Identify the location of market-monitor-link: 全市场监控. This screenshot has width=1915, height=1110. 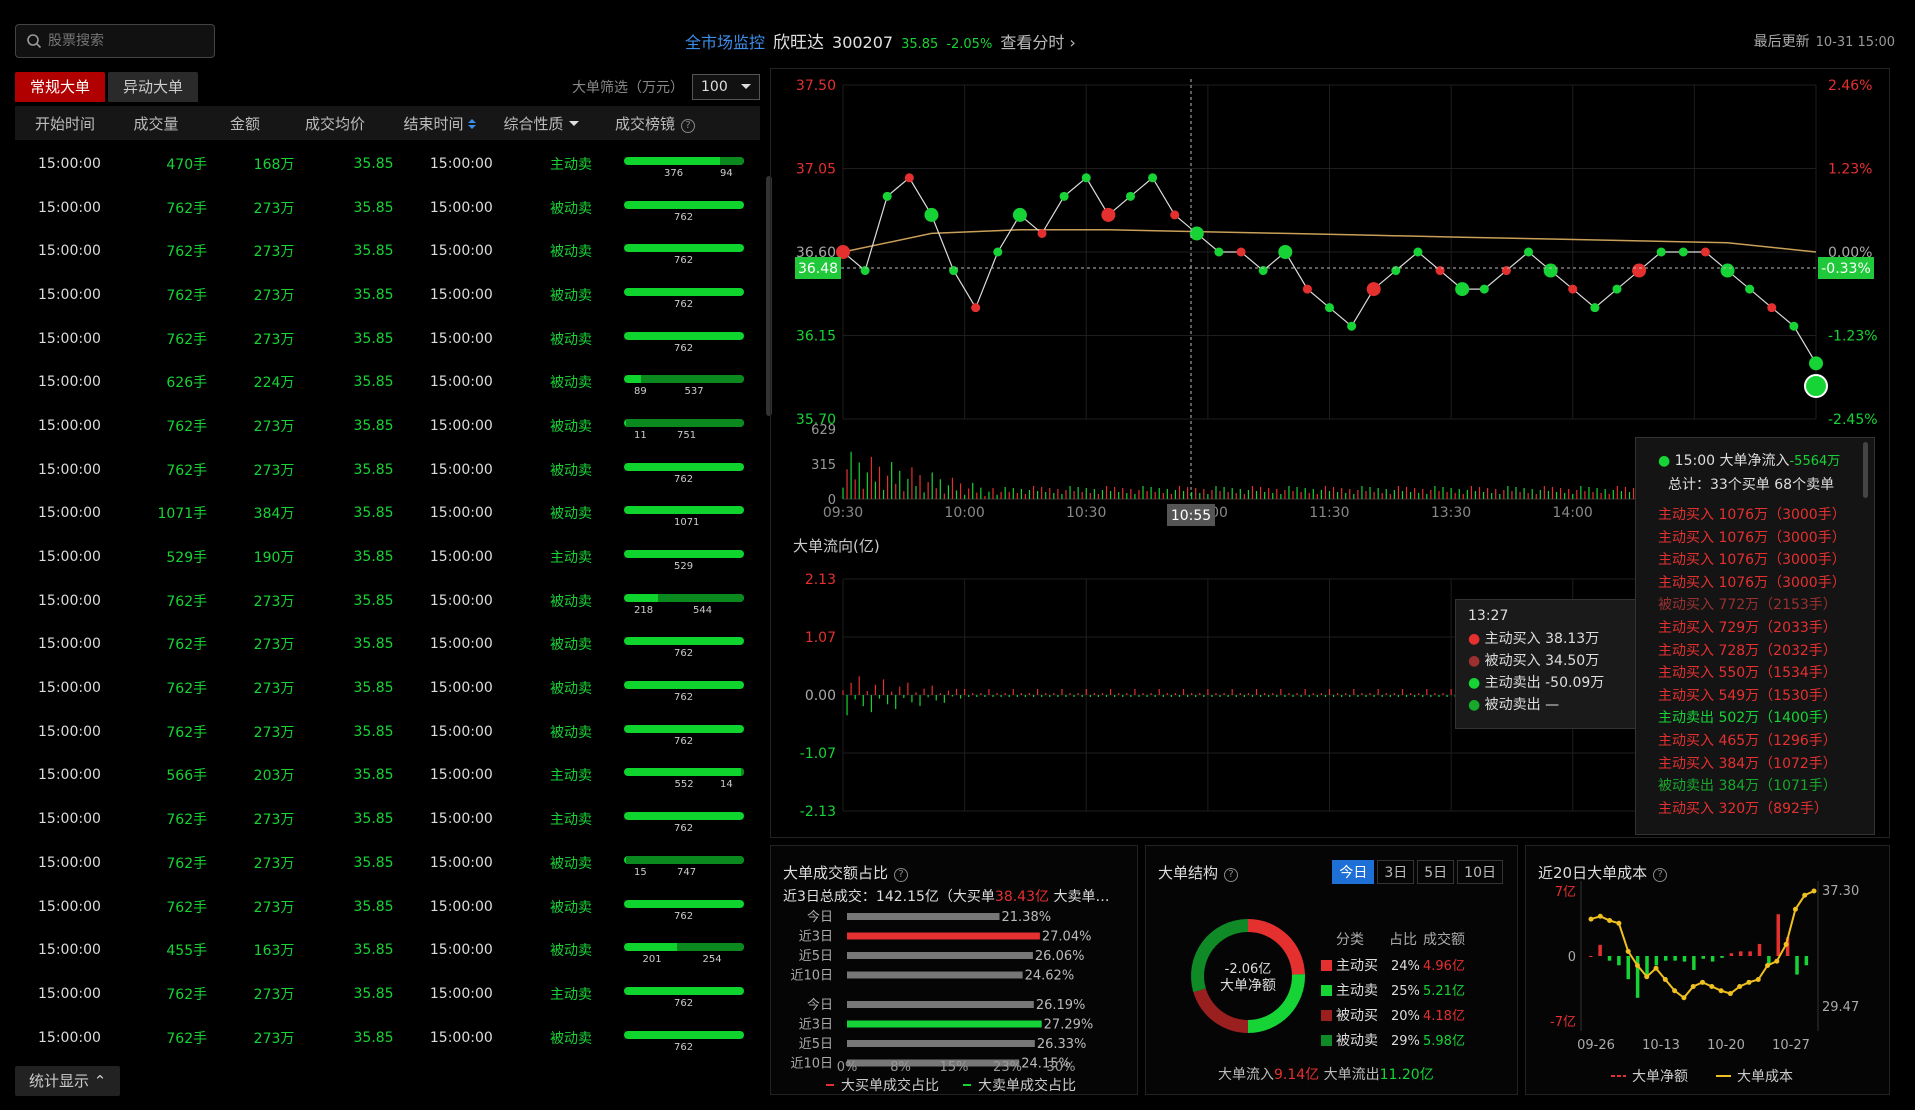
(725, 41).